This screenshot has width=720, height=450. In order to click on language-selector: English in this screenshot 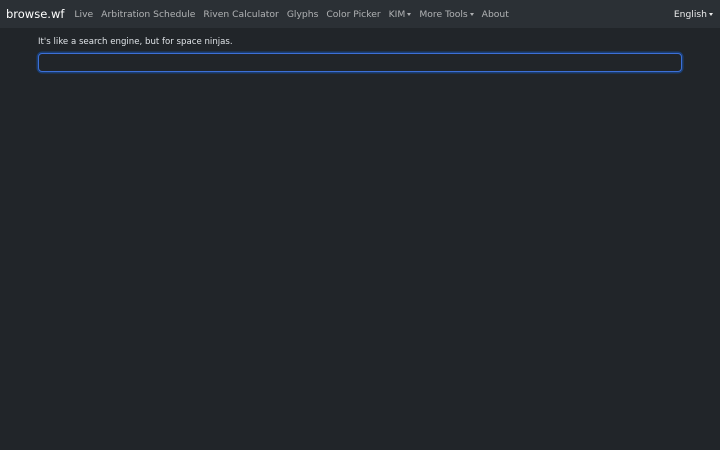, I will do `click(693, 14)`.